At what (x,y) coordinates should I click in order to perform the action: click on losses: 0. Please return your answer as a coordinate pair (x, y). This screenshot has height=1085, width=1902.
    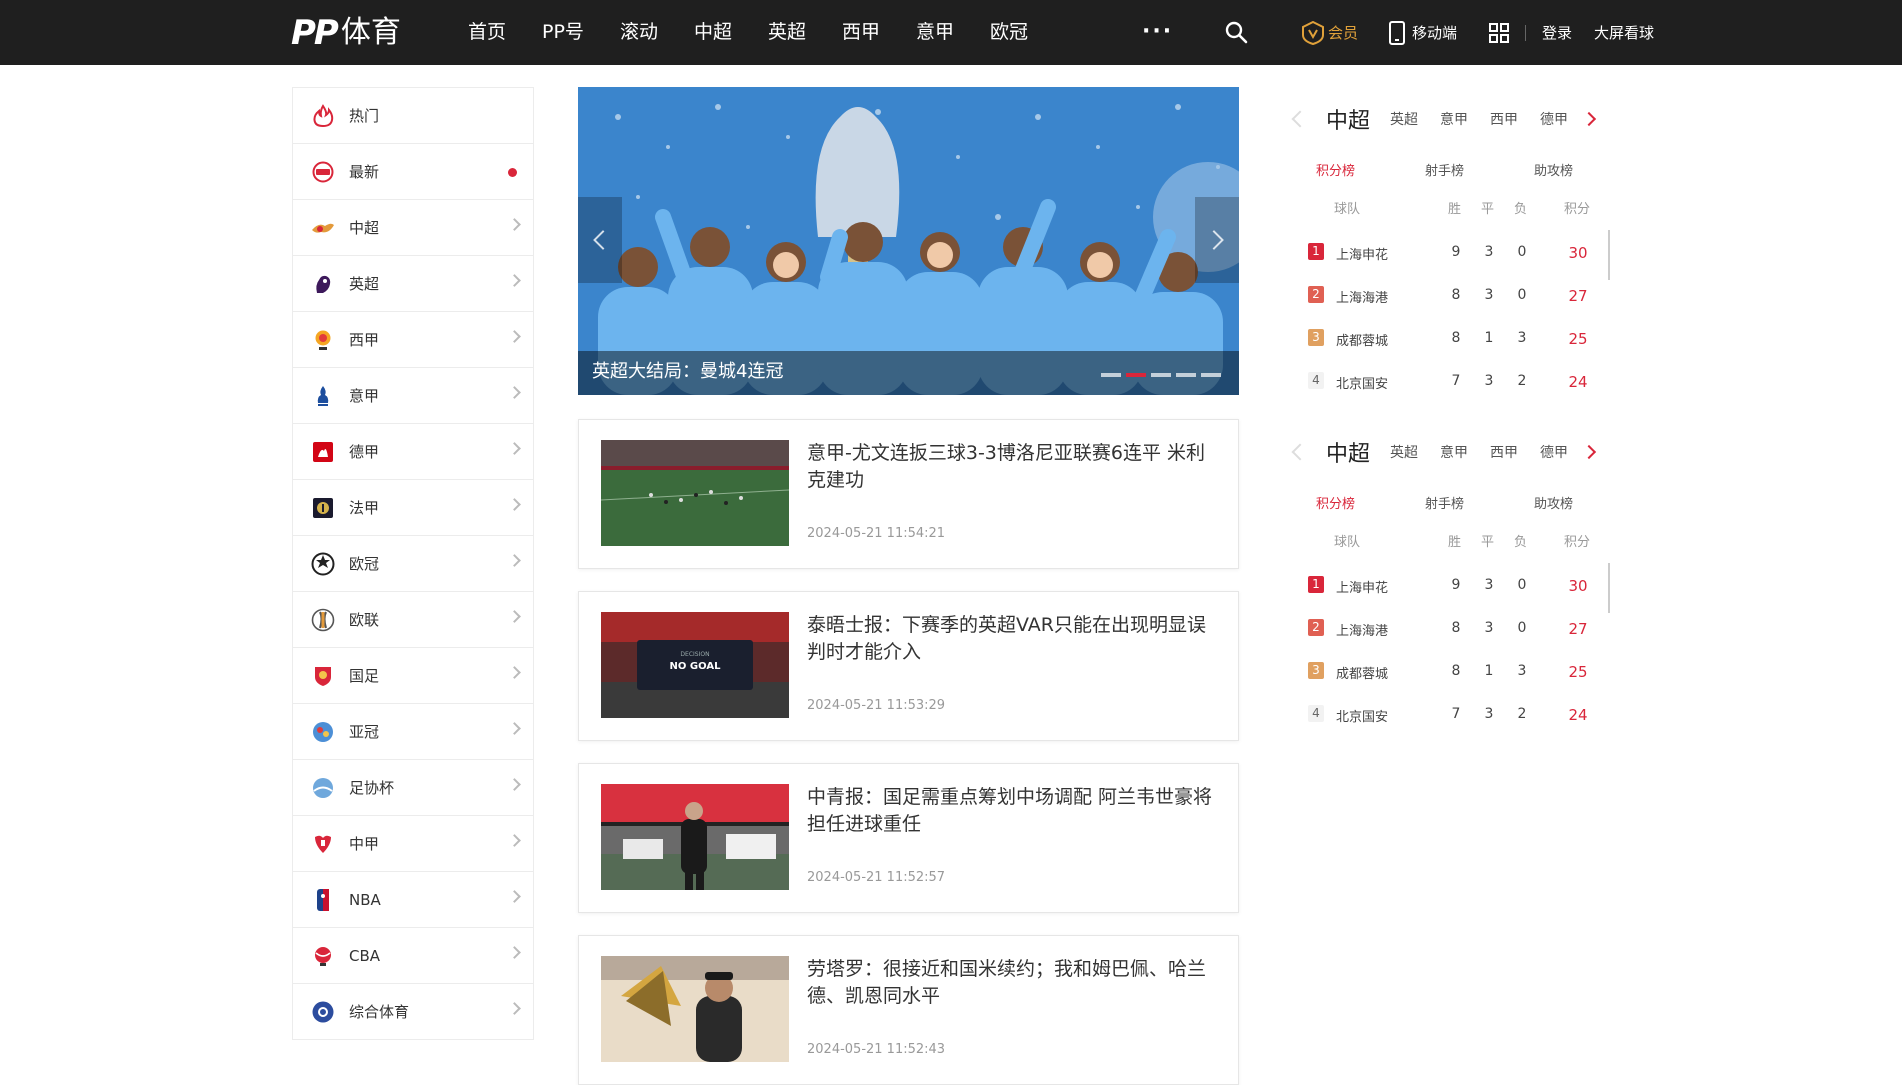
    Looking at the image, I should click on (1522, 585).